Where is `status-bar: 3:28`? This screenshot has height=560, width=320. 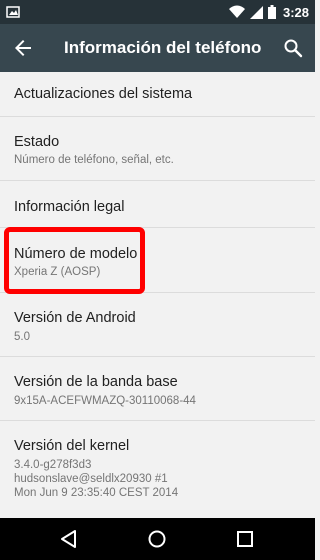 status-bar: 3:28 is located at coordinates (157, 12).